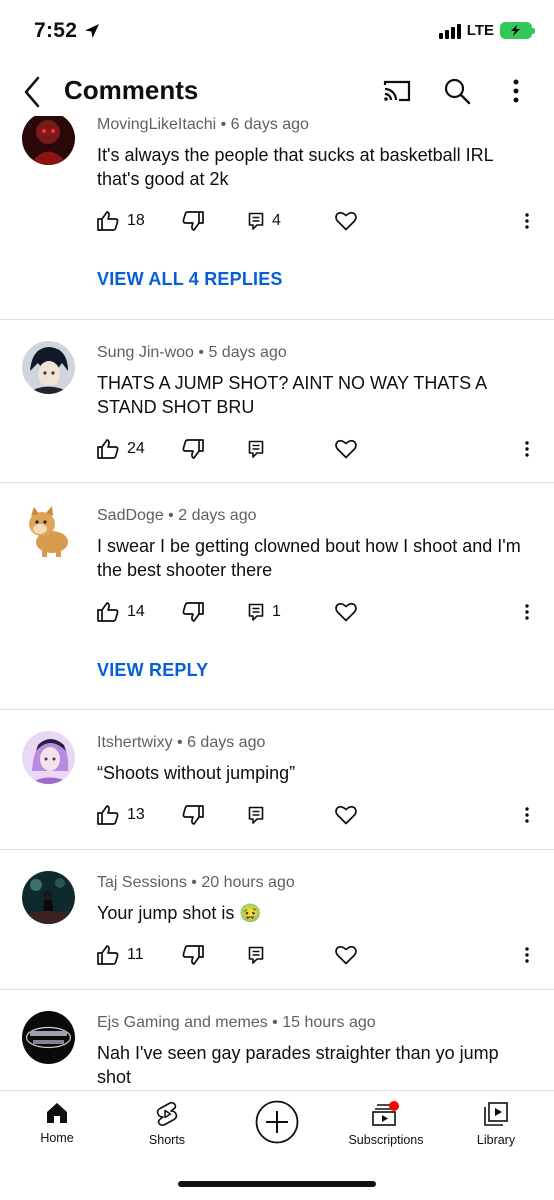  Describe the element at coordinates (121, 221) in the screenshot. I see `like-button: 18` at that location.